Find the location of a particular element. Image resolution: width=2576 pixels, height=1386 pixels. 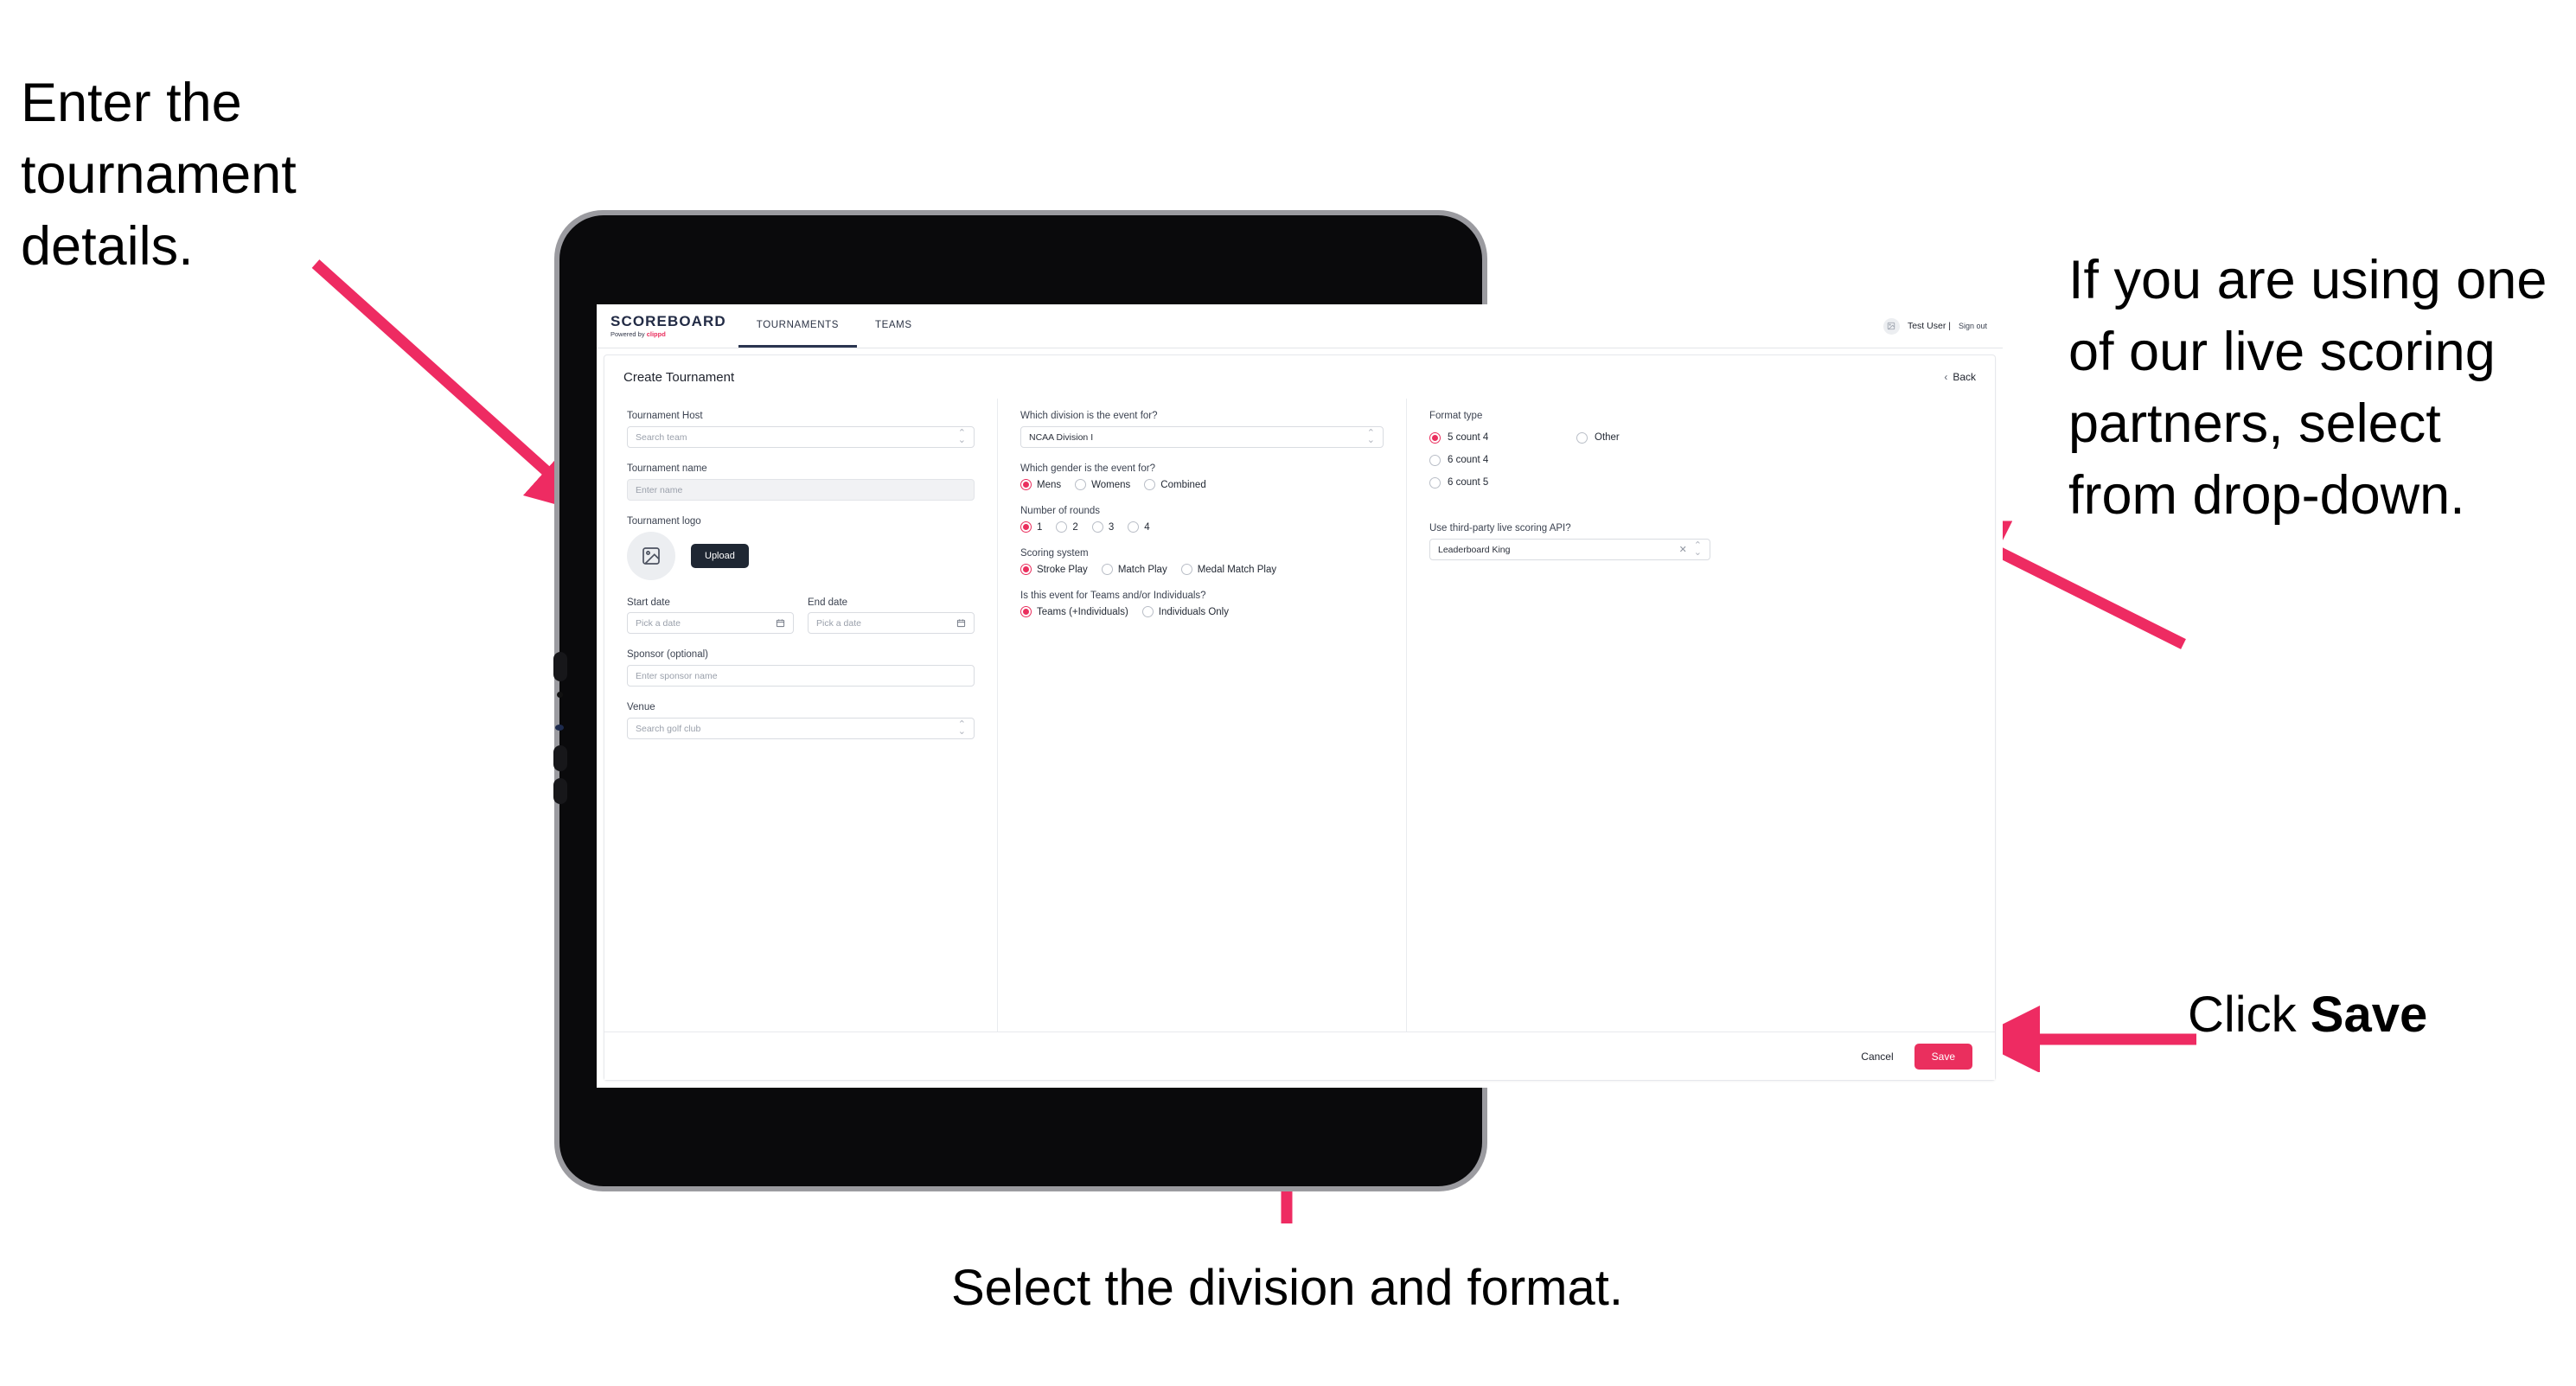

radio-scoring-match-play: Match Play is located at coordinates (1134, 569).